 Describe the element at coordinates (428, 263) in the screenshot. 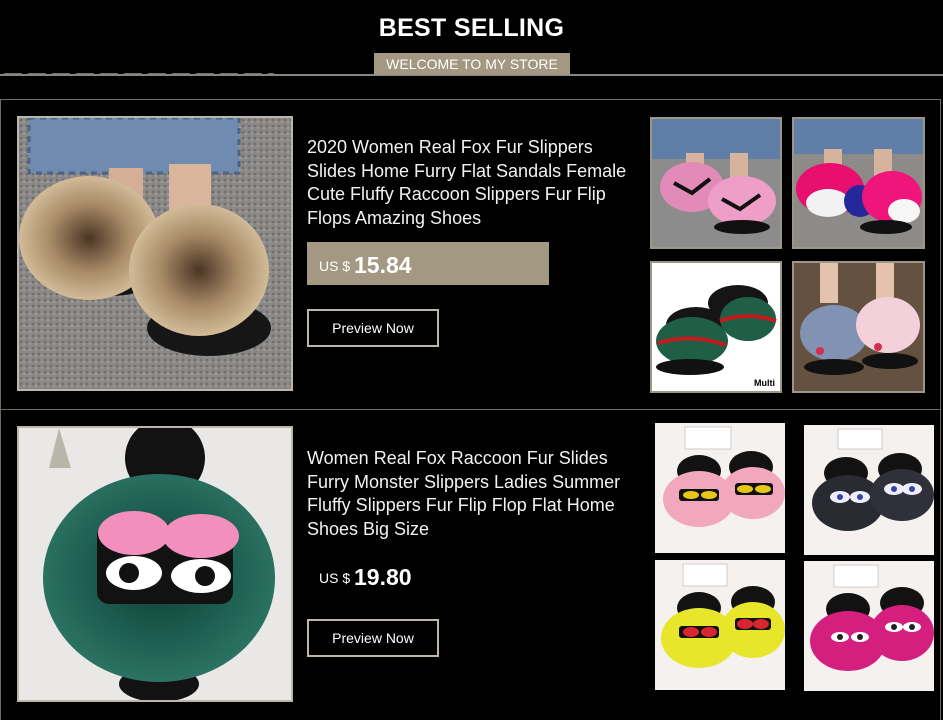

I see `price-box: US $ 15.84` at that location.